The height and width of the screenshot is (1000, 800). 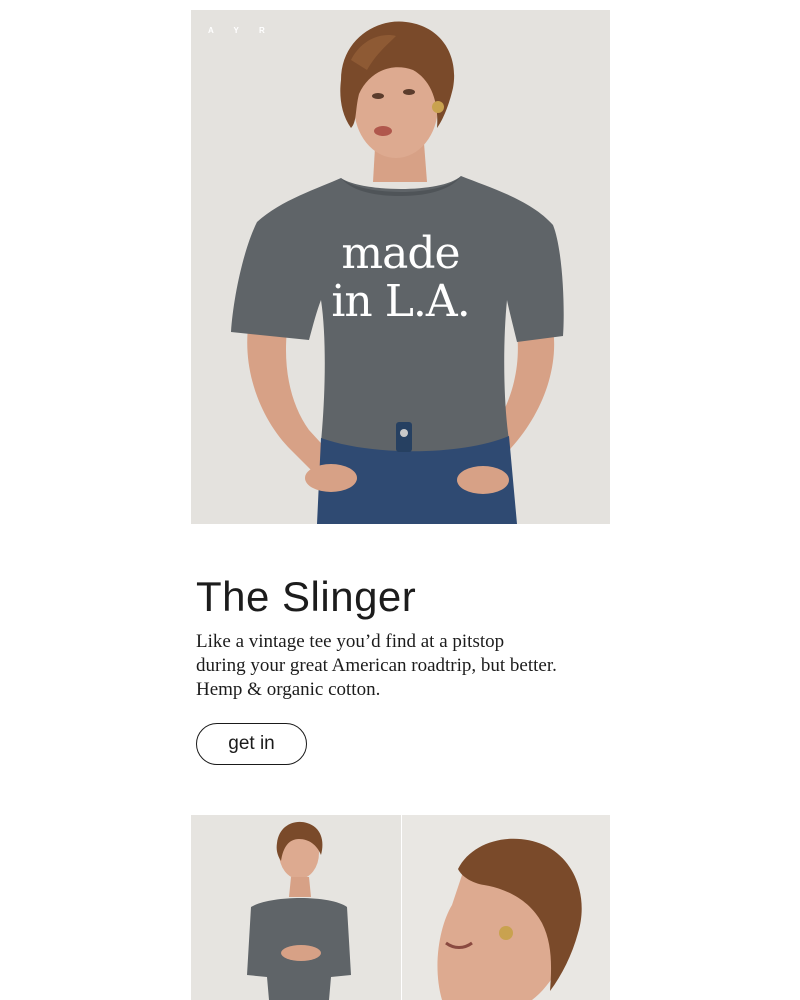 I want to click on gallery-image-standing, so click(x=296, y=907).